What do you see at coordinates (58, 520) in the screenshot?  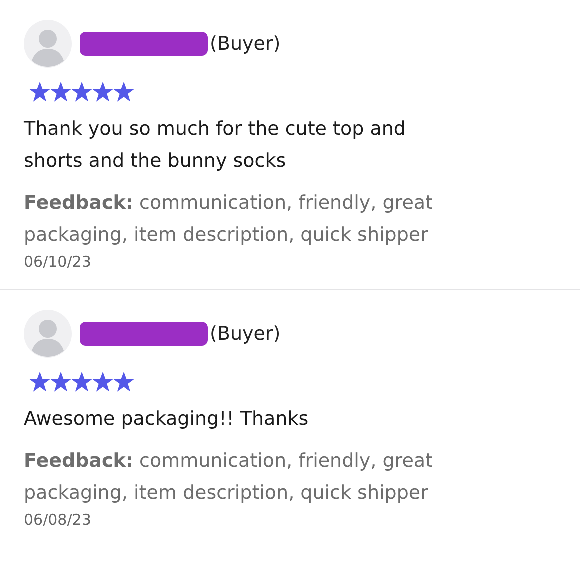 I see `review-date: 06/08/23` at bounding box center [58, 520].